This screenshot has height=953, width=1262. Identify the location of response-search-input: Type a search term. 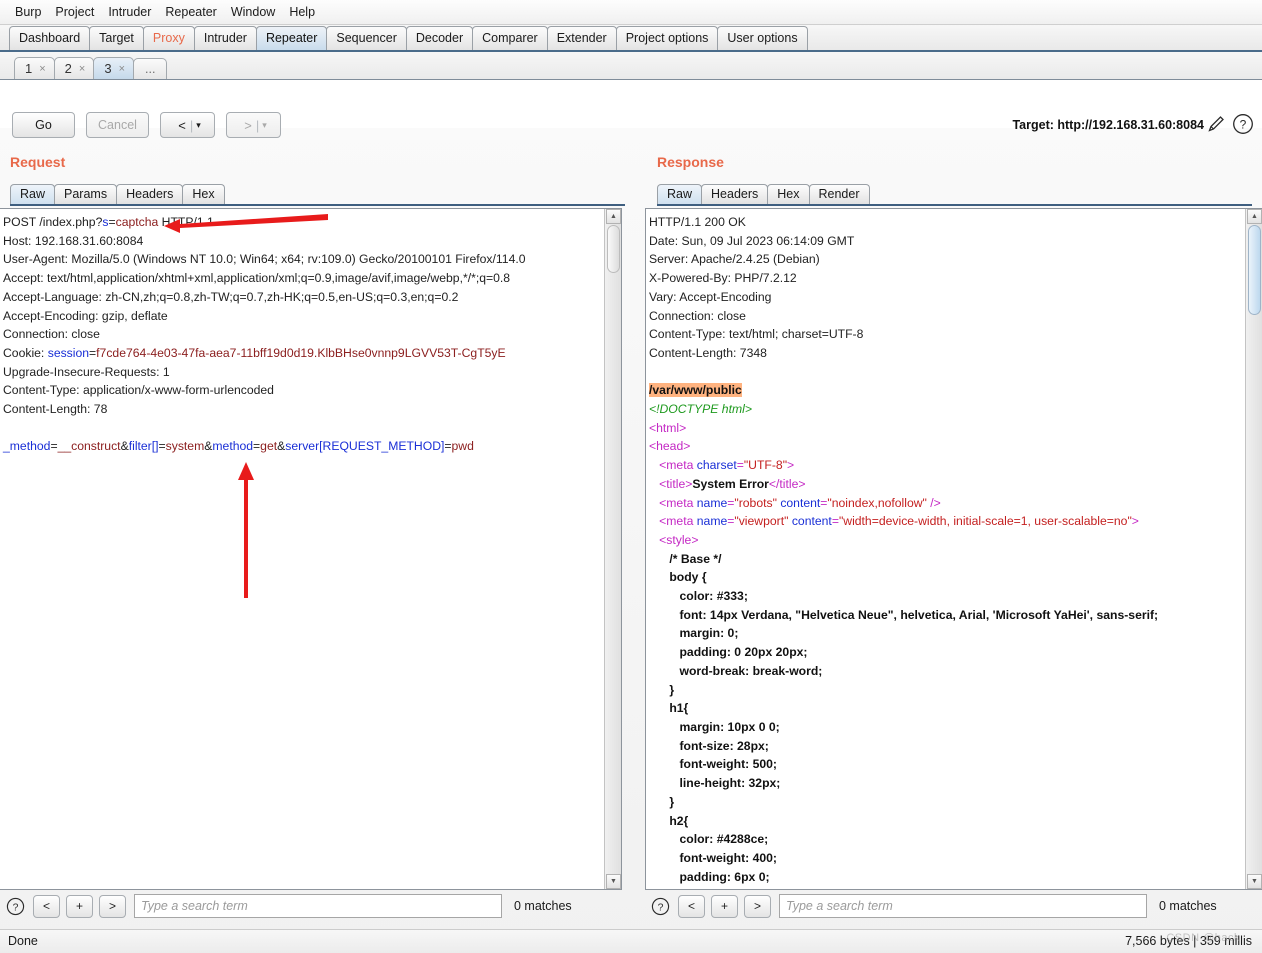
(963, 906).